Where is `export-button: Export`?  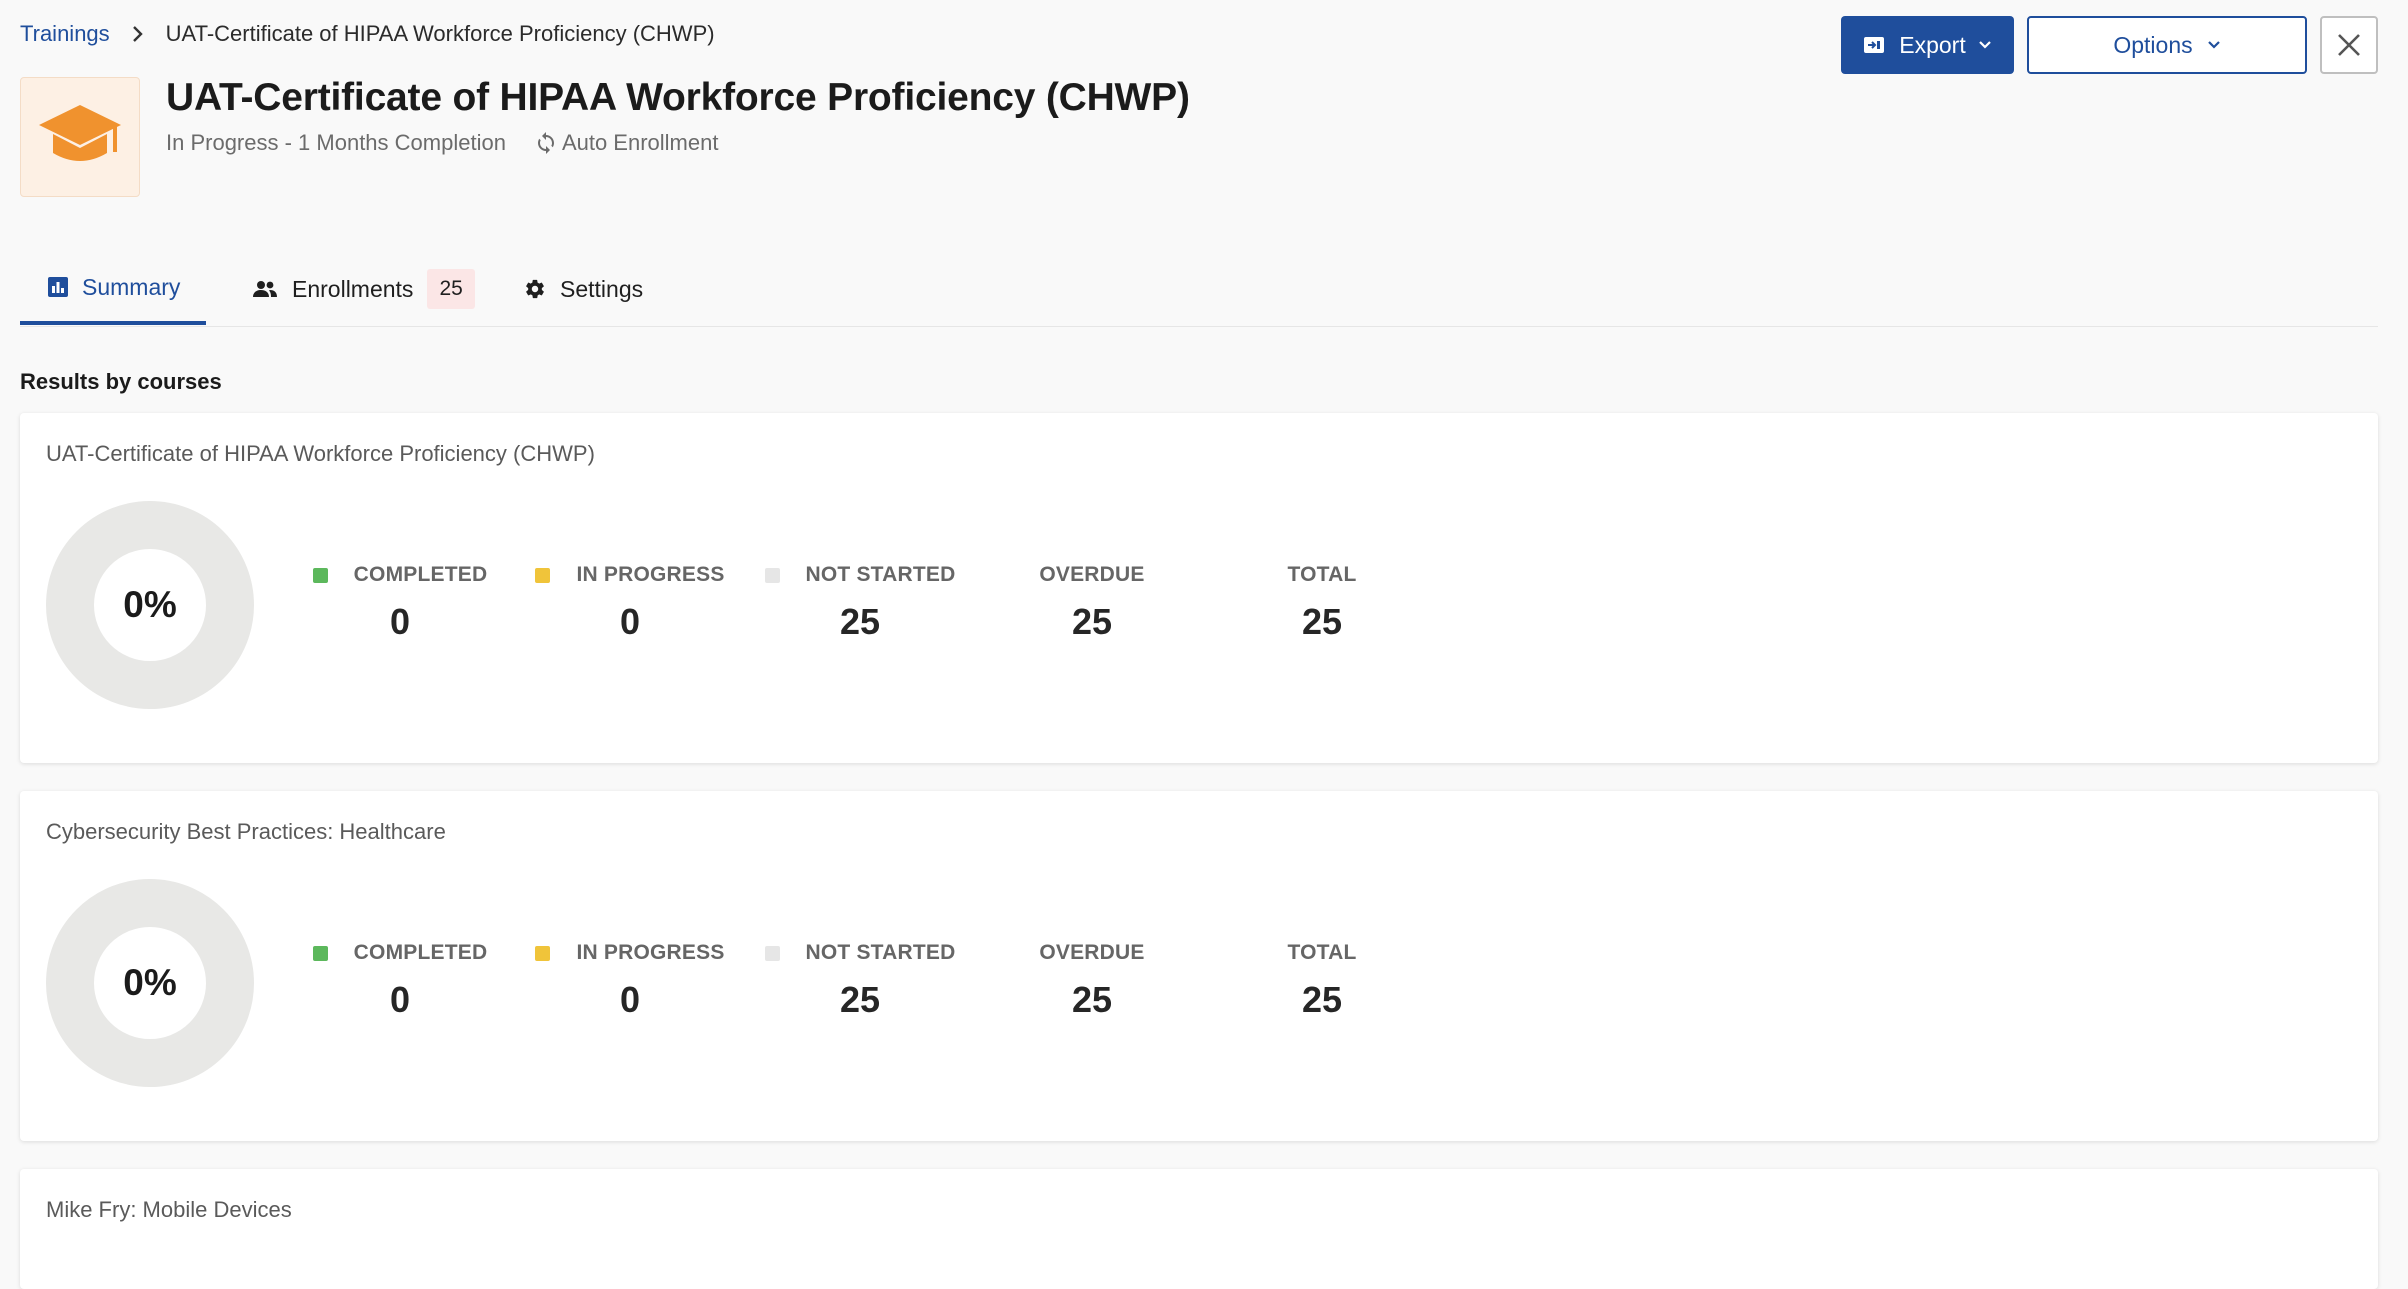 export-button: Export is located at coordinates (1927, 45).